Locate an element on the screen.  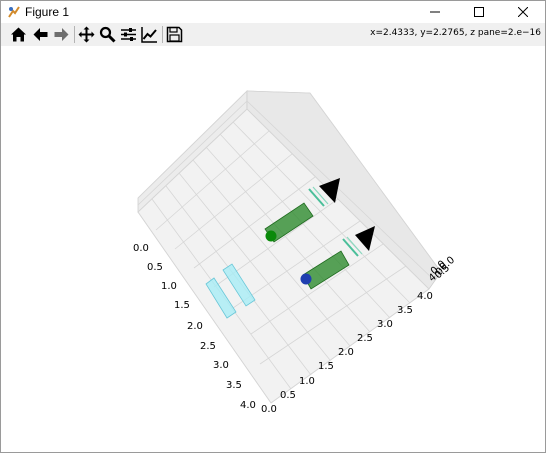
home-button is located at coordinates (18, 34).